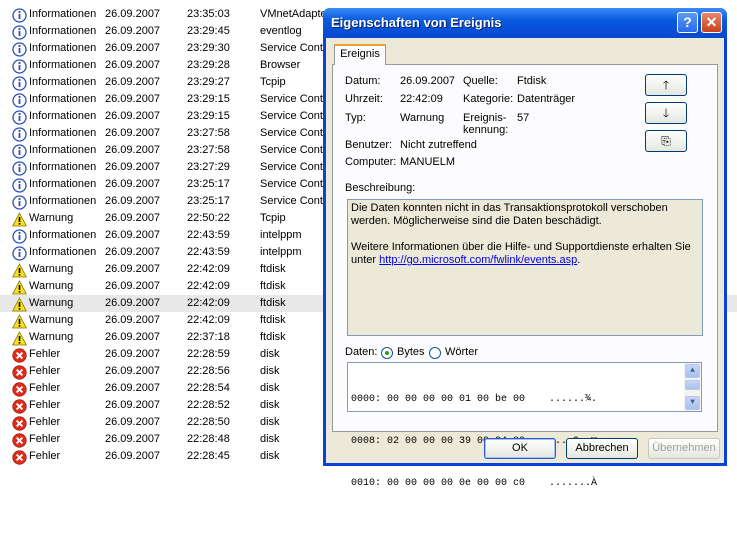 This screenshot has width=737, height=533. What do you see at coordinates (485, 118) in the screenshot?
I see `eventid-label-1: Ereignis-` at bounding box center [485, 118].